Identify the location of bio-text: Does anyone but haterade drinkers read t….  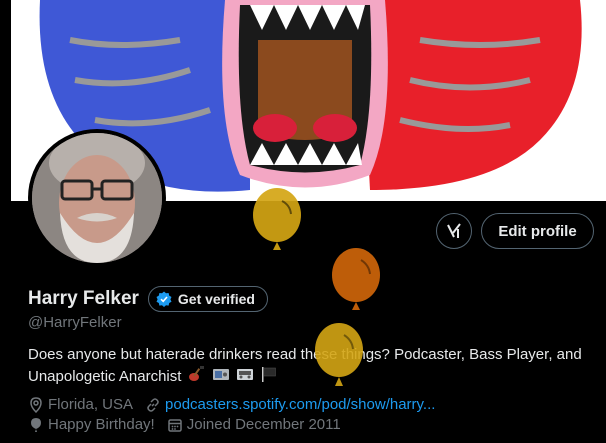
(305, 365).